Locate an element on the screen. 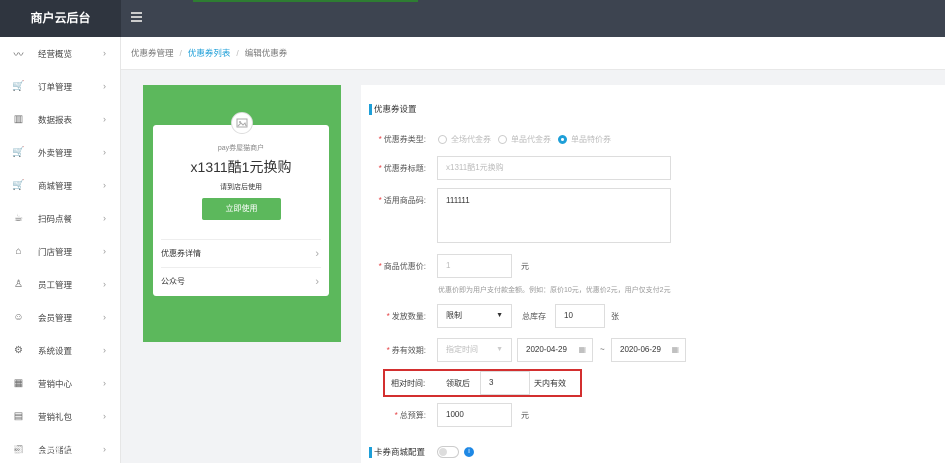 The image size is (945, 463). calendar-icon: ▦ is located at coordinates (675, 349).